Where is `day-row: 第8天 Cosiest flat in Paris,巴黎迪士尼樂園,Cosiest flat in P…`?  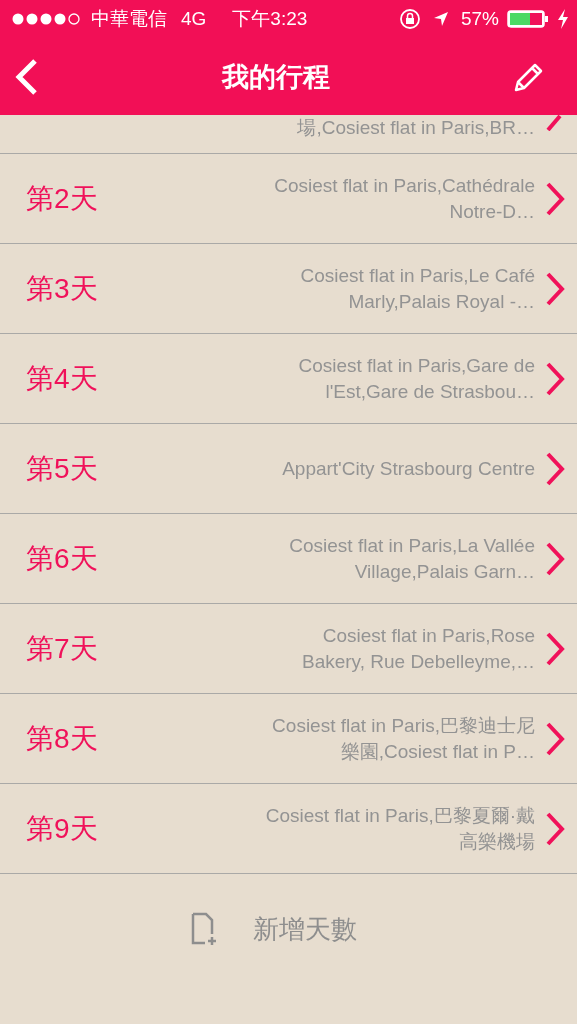
day-row: 第8天 Cosiest flat in Paris,巴黎迪士尼樂園,Cosiest flat in P… is located at coordinates (288, 739).